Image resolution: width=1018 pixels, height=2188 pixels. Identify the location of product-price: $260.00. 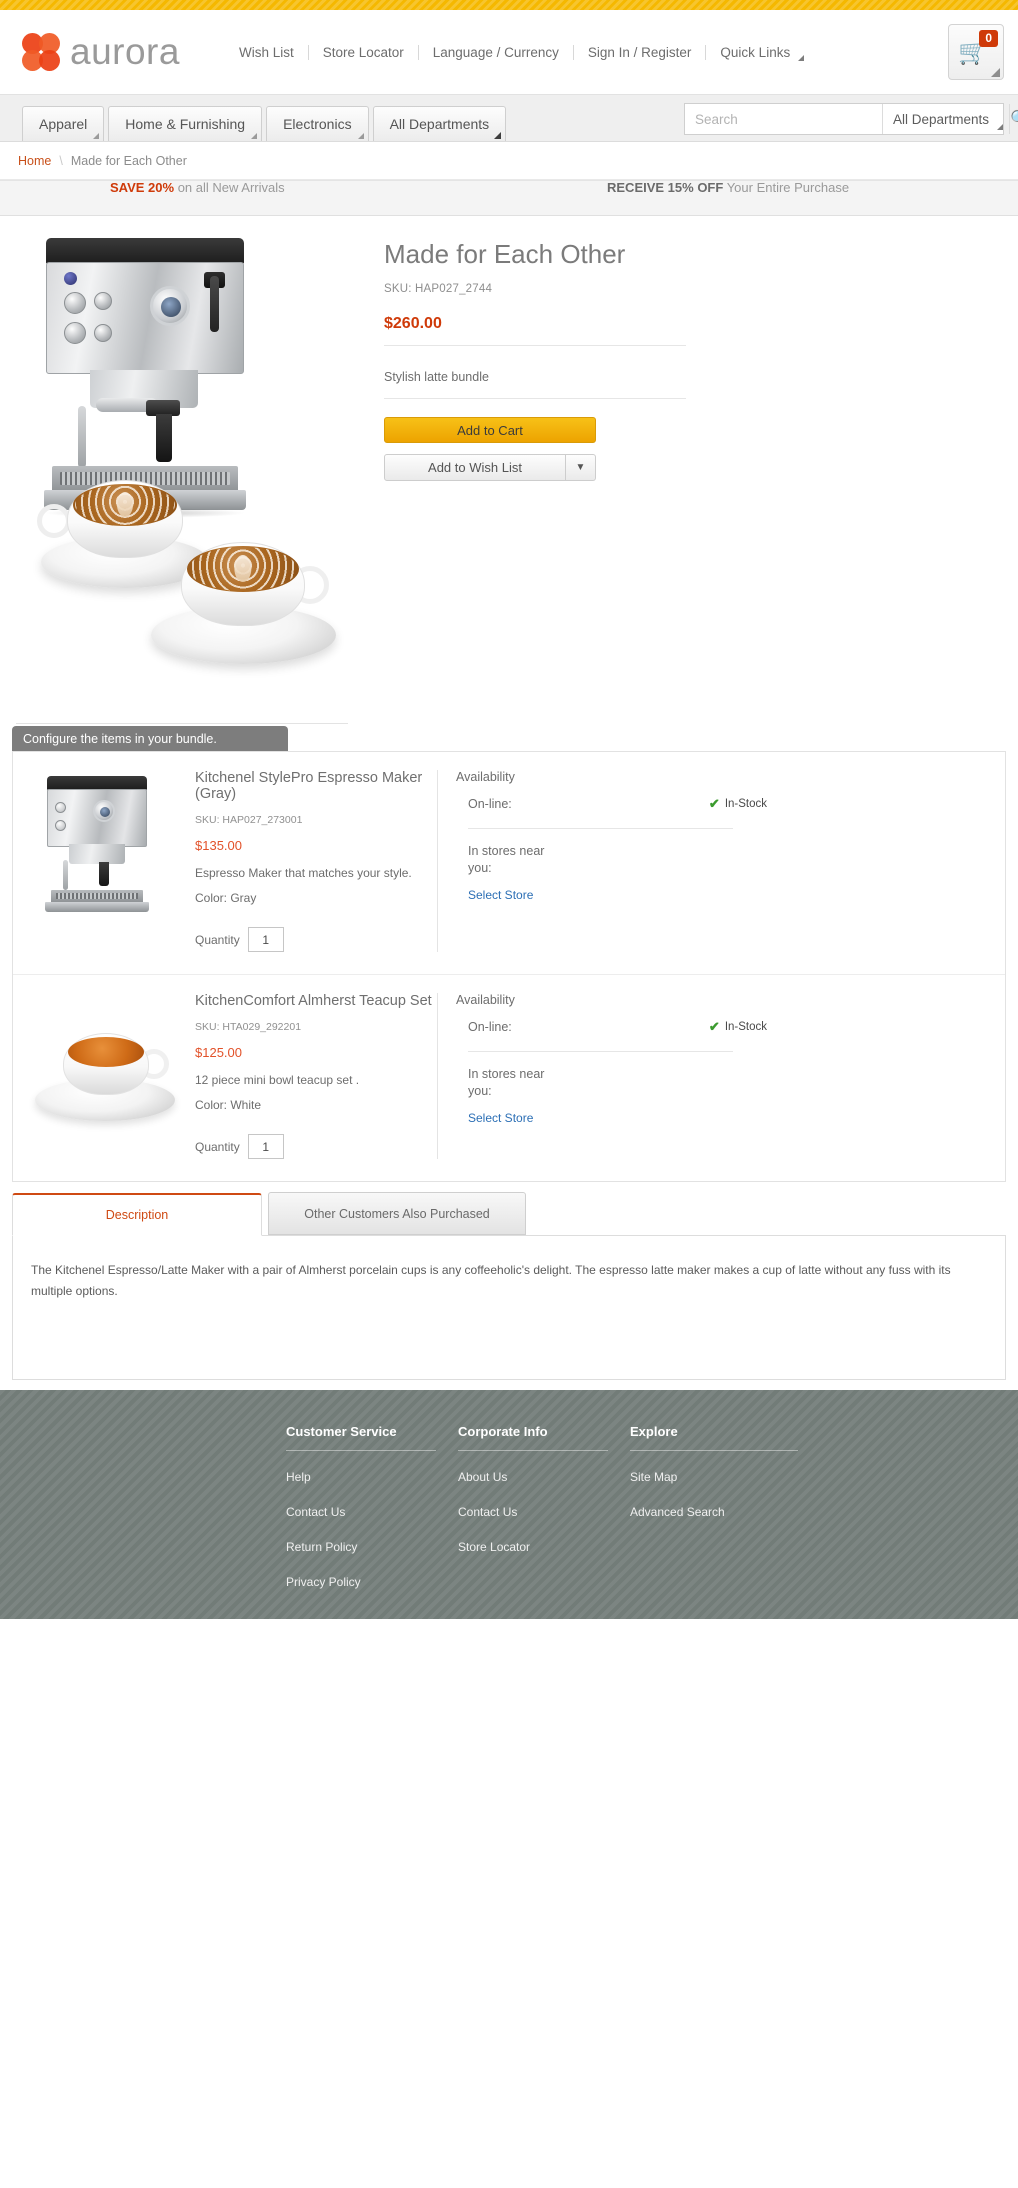
(413, 323).